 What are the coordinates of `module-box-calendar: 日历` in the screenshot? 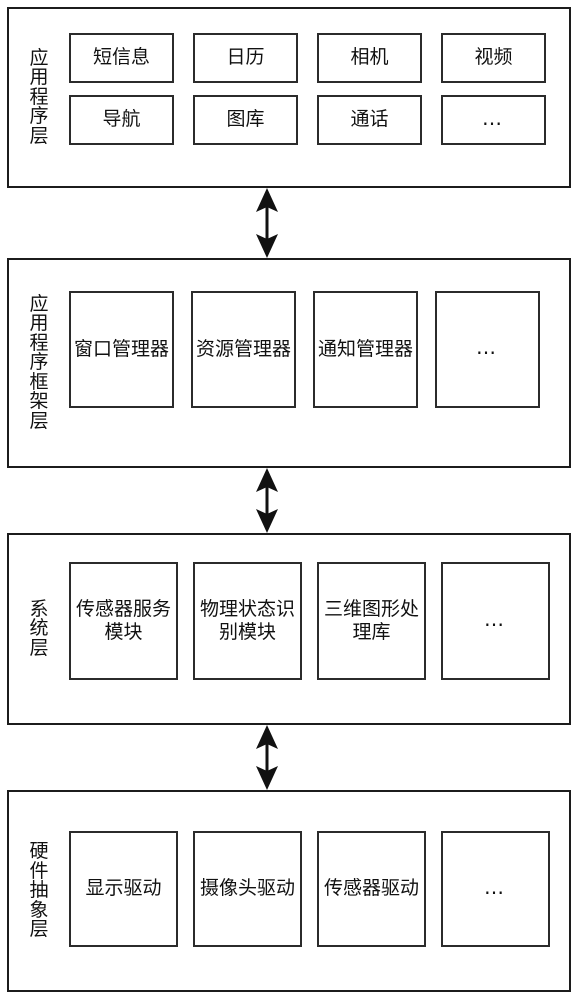 It's located at (245, 58).